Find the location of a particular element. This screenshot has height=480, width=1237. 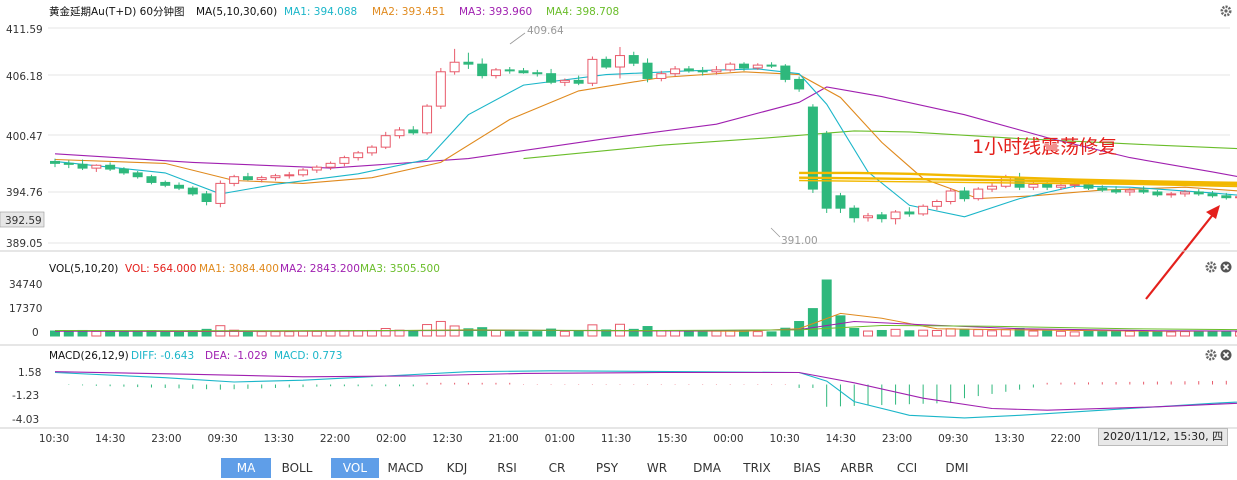

tab-boll: BOLL is located at coordinates (297, 468).